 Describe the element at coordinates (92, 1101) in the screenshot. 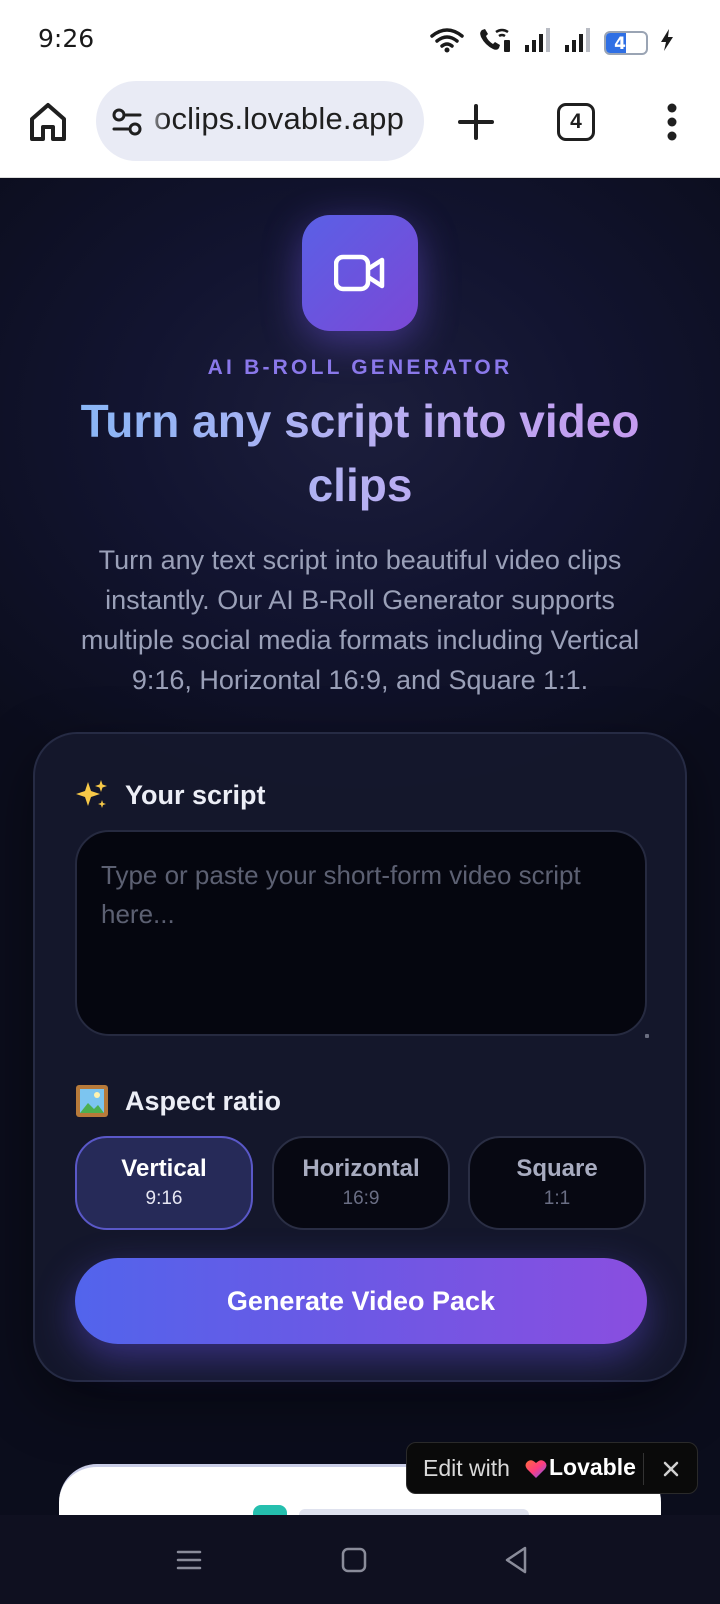

I see `framed-picture-icon` at that location.